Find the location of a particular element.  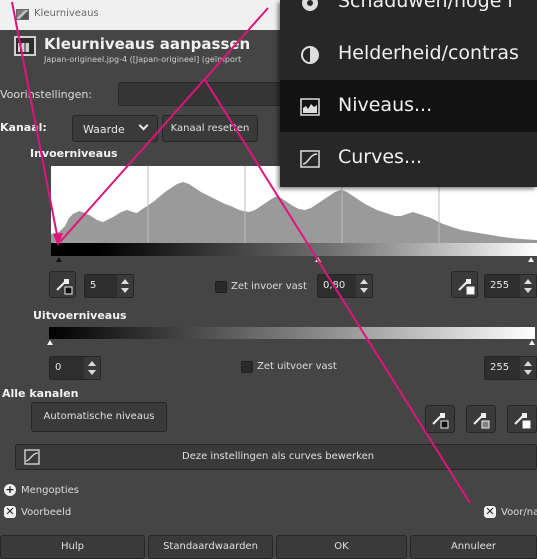

menu-item-brightness-contrast: Helderheid/contras is located at coordinates (408, 54).